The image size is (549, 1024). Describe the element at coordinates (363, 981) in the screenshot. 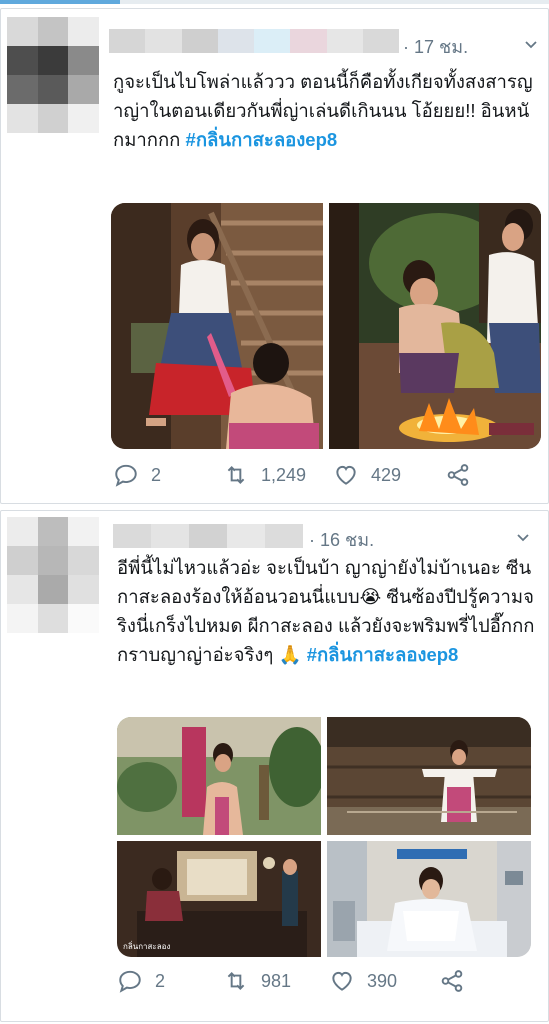

I see `like-button: 390` at that location.